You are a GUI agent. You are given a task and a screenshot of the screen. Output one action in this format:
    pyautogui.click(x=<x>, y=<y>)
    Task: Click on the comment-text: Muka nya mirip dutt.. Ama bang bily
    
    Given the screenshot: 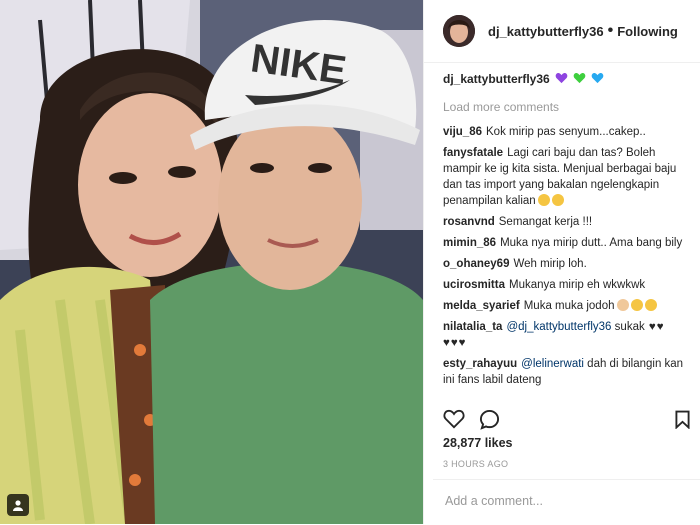 What is the action you would take?
    pyautogui.click(x=591, y=243)
    